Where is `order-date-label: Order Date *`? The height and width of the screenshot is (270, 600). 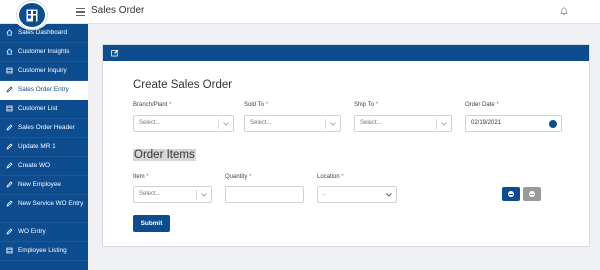
order-date-label: Order Date * is located at coordinates (482, 105).